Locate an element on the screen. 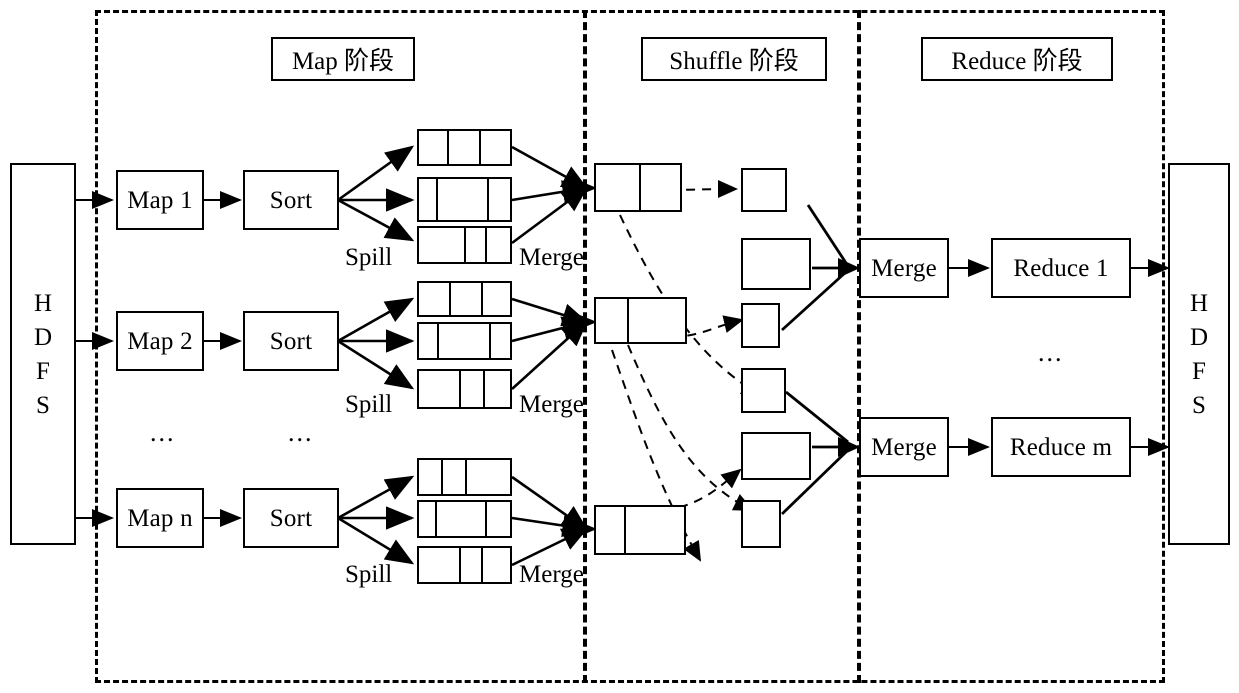 The width and height of the screenshot is (1239, 693). hdfs-input-store: H D F S is located at coordinates (43, 354).